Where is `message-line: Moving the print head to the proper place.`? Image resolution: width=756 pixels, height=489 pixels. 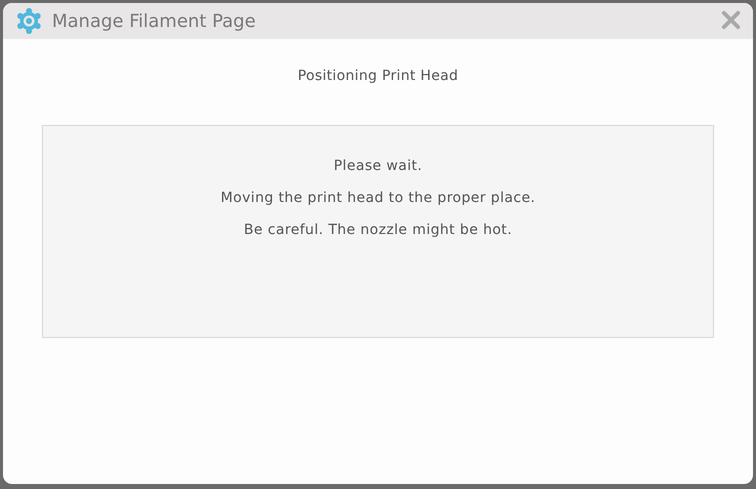 message-line: Moving the print head to the proper place. is located at coordinates (378, 198).